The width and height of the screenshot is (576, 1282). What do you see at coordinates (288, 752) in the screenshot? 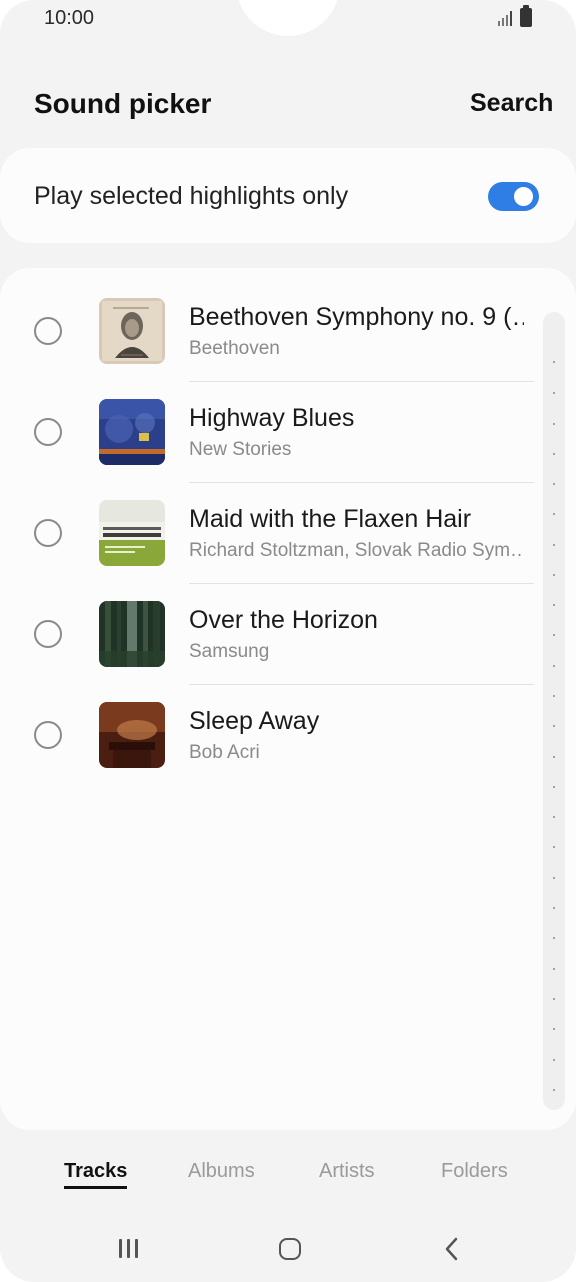
I see `list-item: Sleep Away Bob Acri` at bounding box center [288, 752].